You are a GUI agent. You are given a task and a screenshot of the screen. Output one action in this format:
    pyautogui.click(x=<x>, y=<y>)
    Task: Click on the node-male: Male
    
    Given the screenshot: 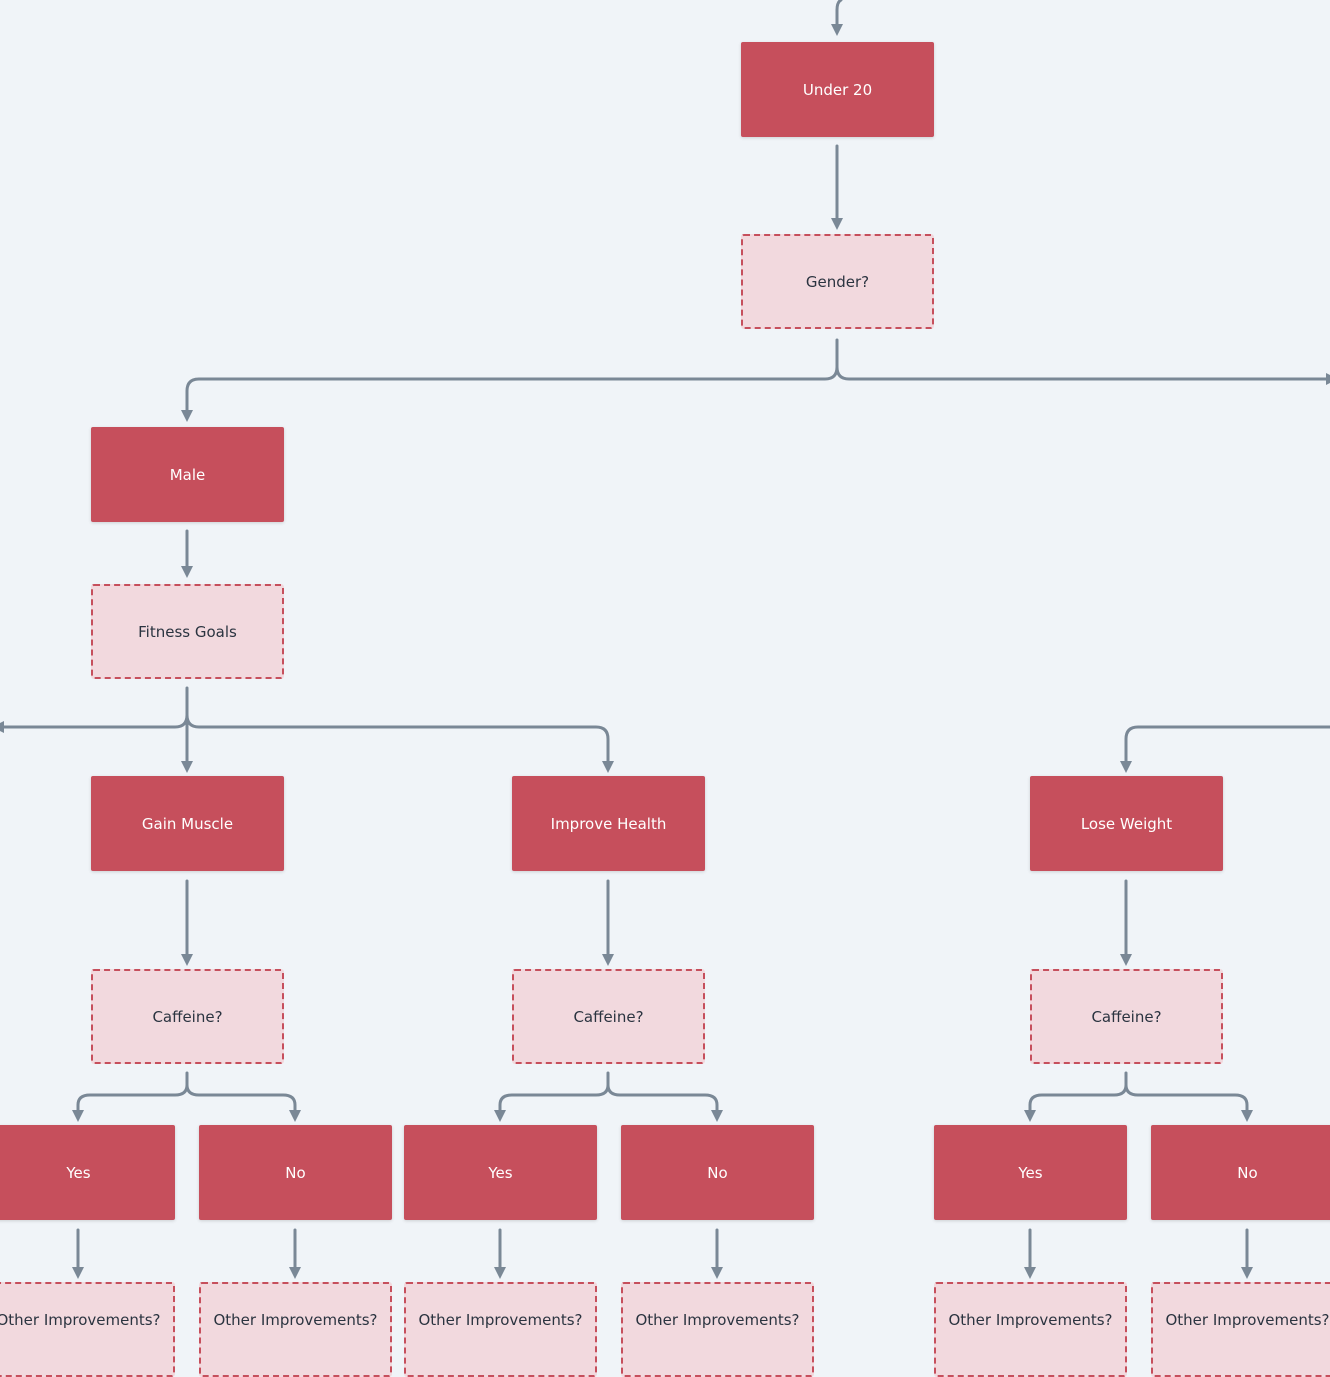 What is the action you would take?
    pyautogui.click(x=187, y=474)
    